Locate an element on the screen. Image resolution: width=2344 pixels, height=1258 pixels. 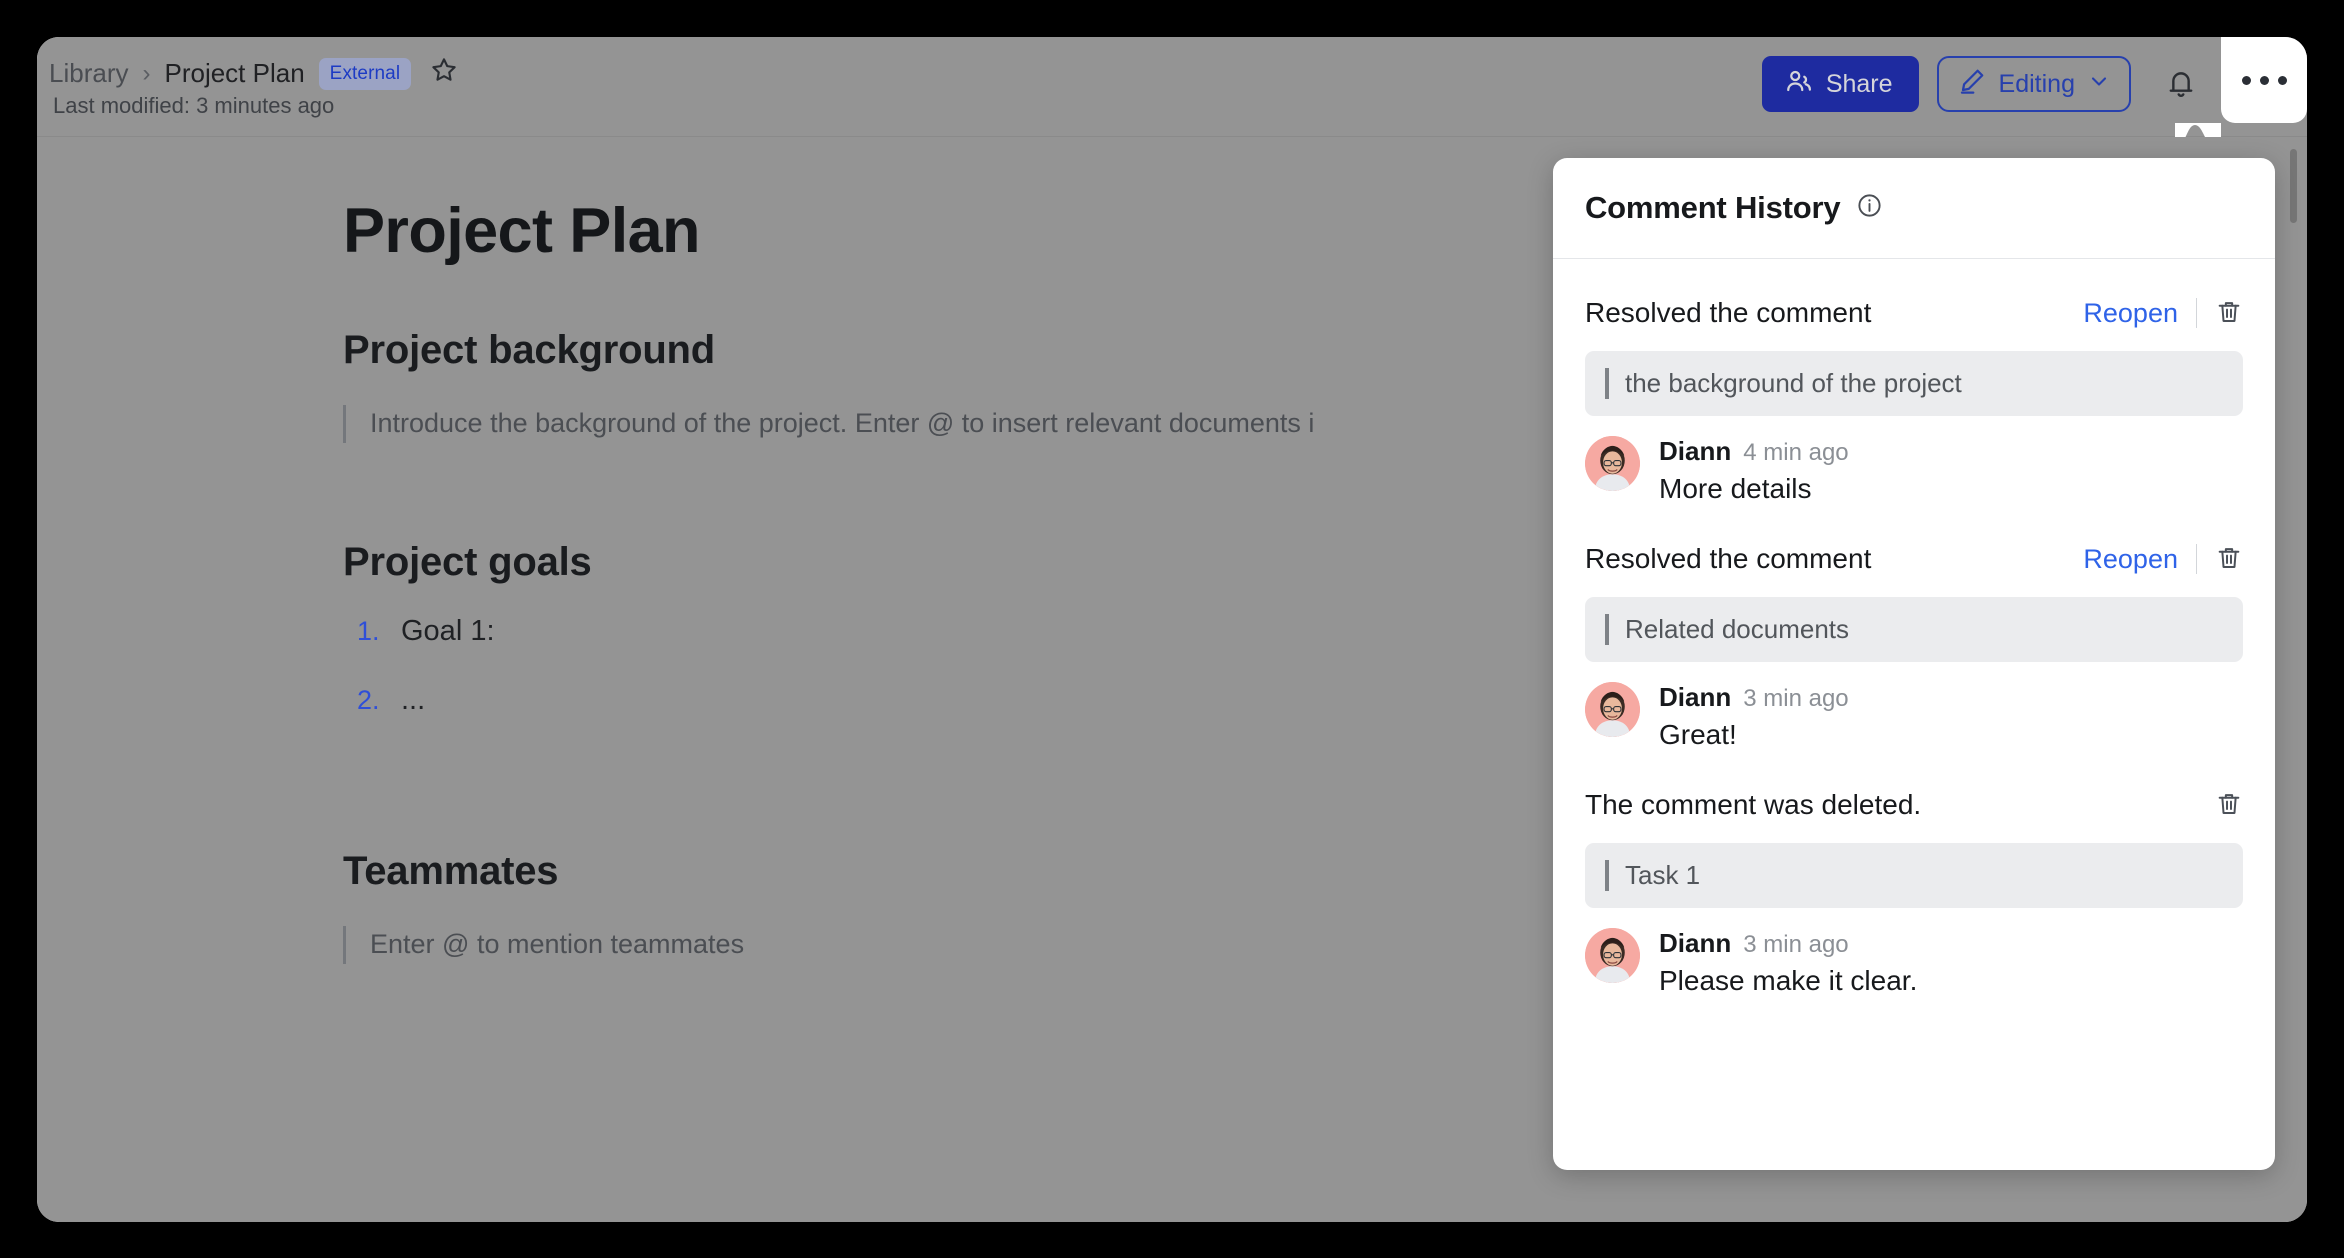
comment-meta: Diann 4 min ago is located at coordinates (1754, 451).